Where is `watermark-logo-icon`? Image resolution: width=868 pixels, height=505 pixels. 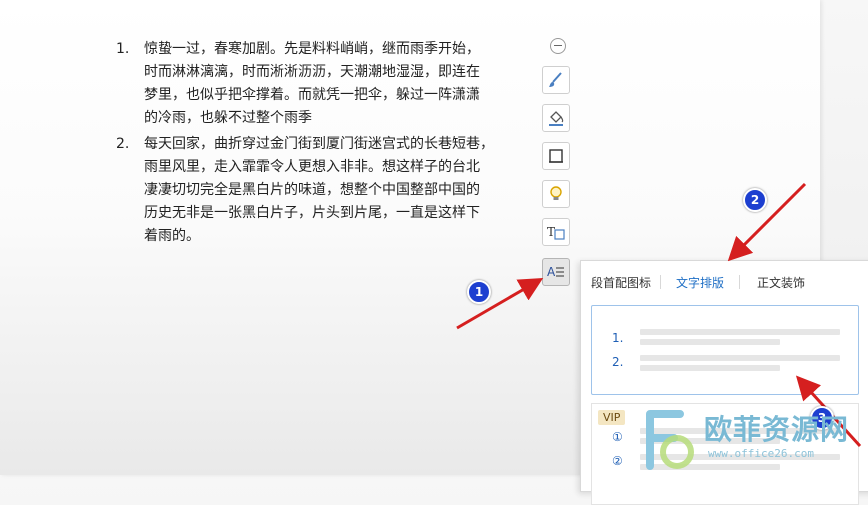 watermark-logo-icon is located at coordinates (670, 440).